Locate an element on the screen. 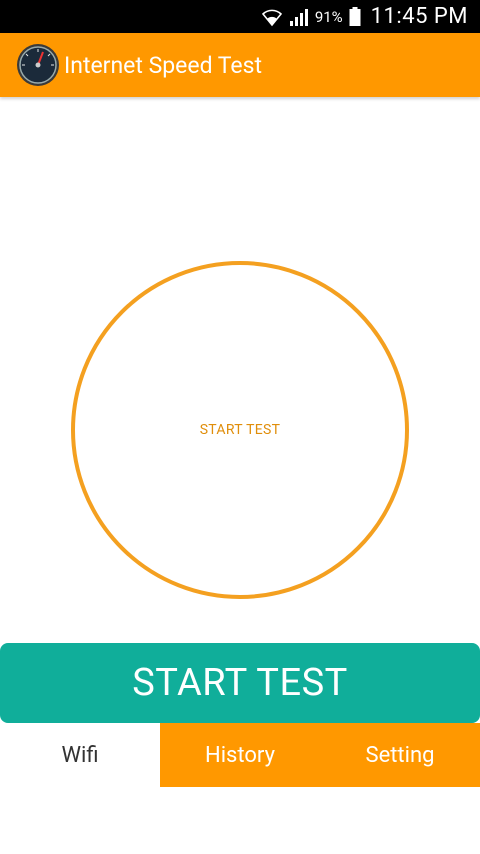 This screenshot has width=480, height=854. speedometer-icon is located at coordinates (38, 65).